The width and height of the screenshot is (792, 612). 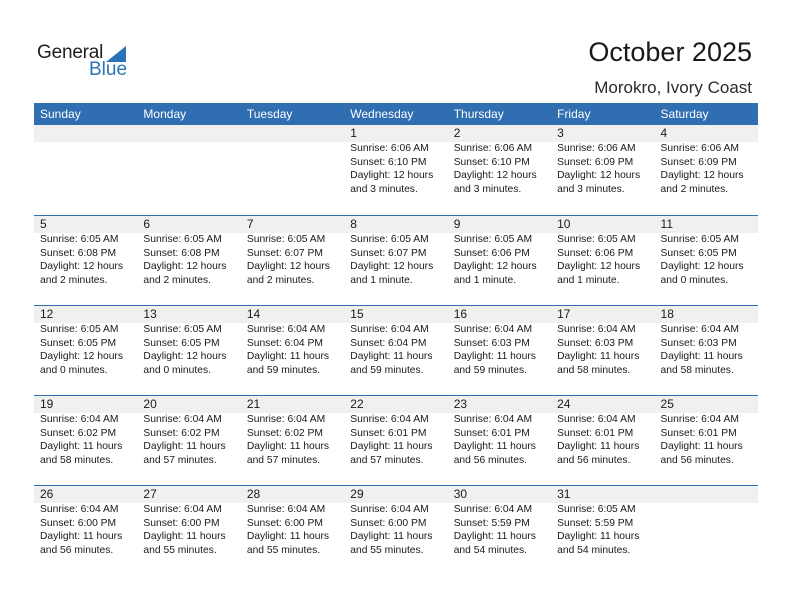 I want to click on daylight-minutes: and 2 minutes., so click(x=694, y=189).